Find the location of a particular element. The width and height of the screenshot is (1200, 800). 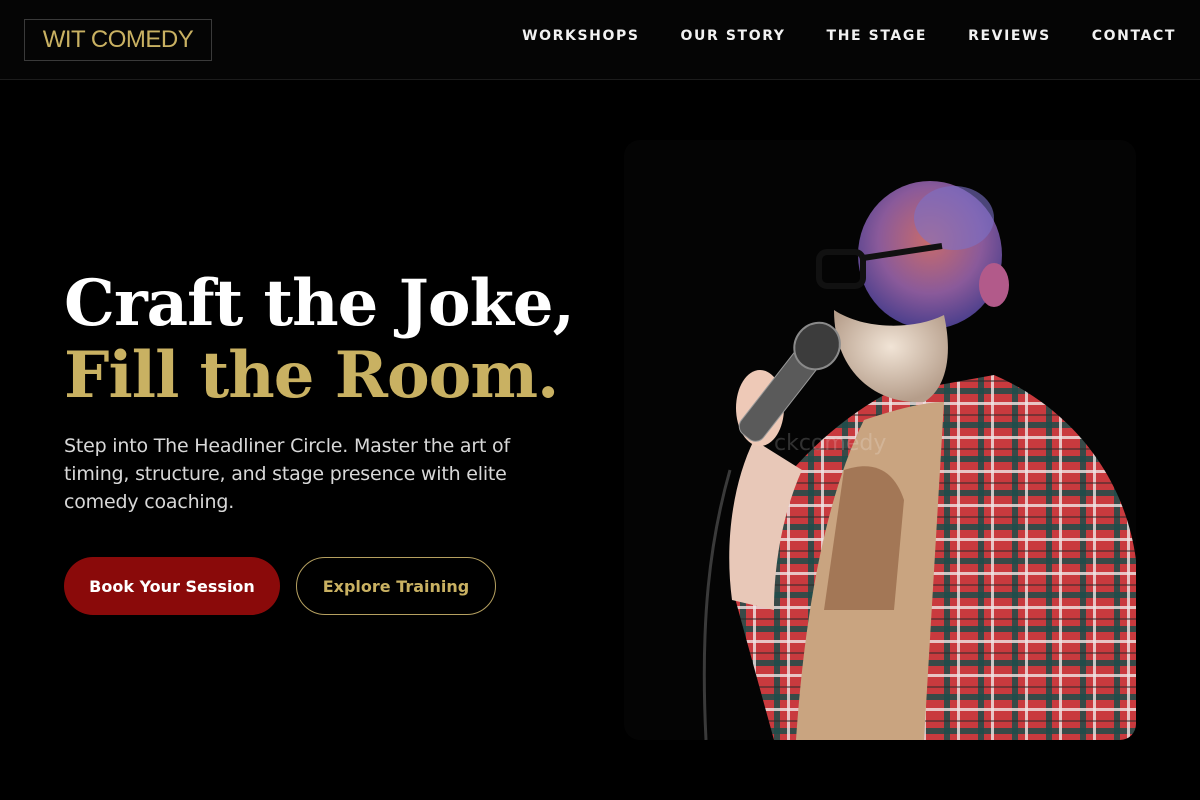

book-session-button: Book Your Session is located at coordinates (172, 586).